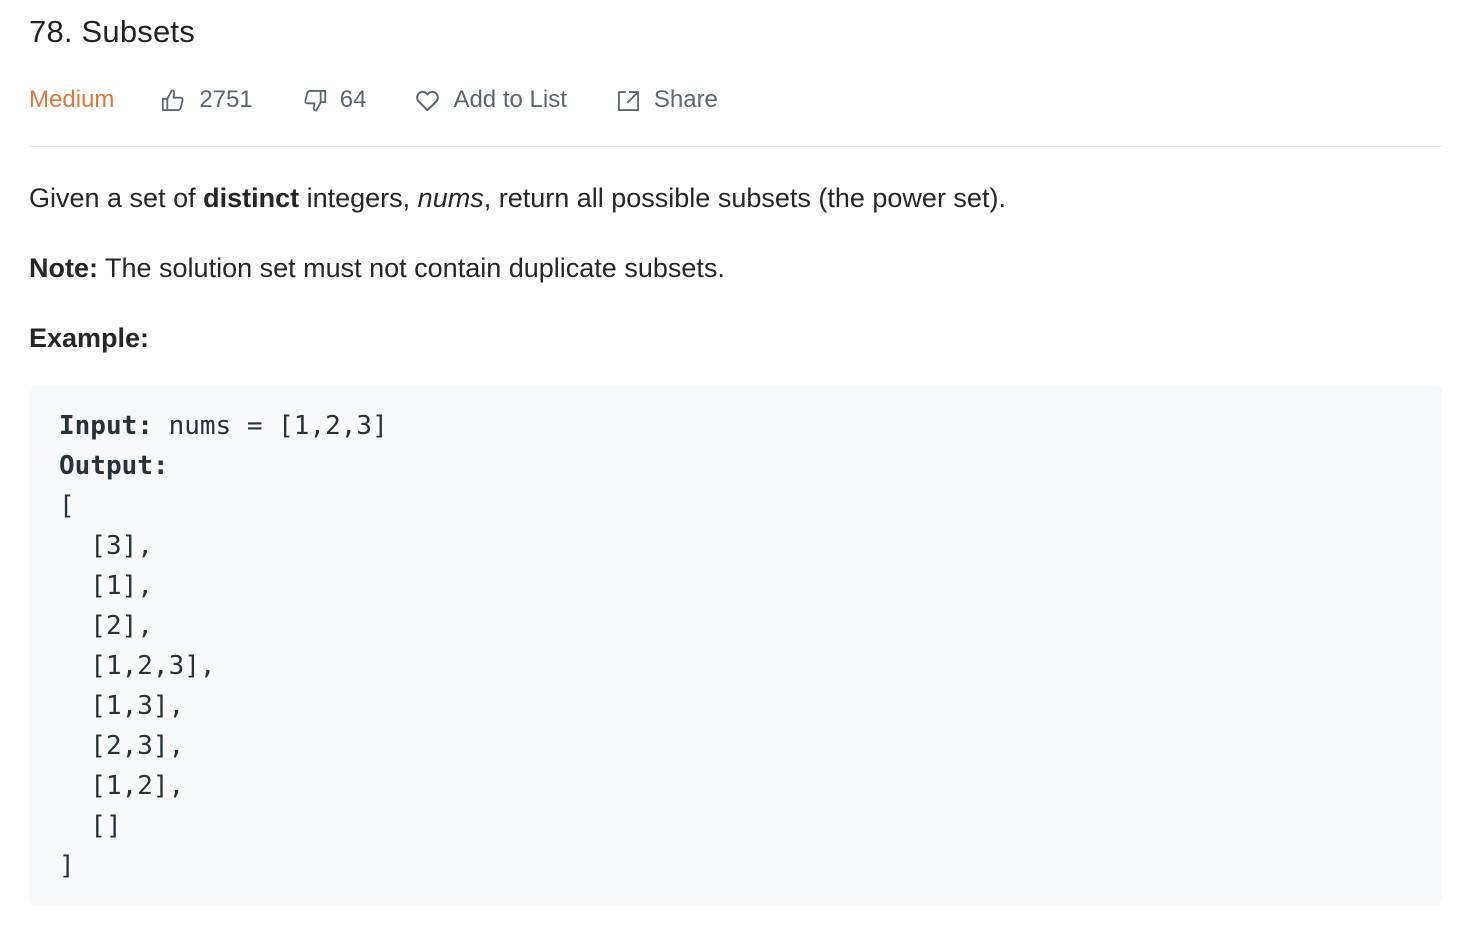  Describe the element at coordinates (106, 546) in the screenshot. I see `output-line: [3],` at that location.